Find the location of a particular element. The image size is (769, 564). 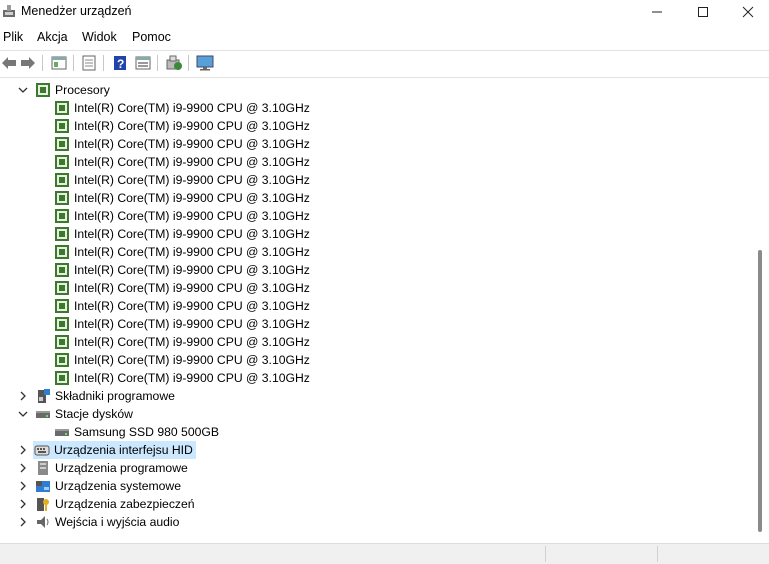

forward-icon is located at coordinates (28, 63).